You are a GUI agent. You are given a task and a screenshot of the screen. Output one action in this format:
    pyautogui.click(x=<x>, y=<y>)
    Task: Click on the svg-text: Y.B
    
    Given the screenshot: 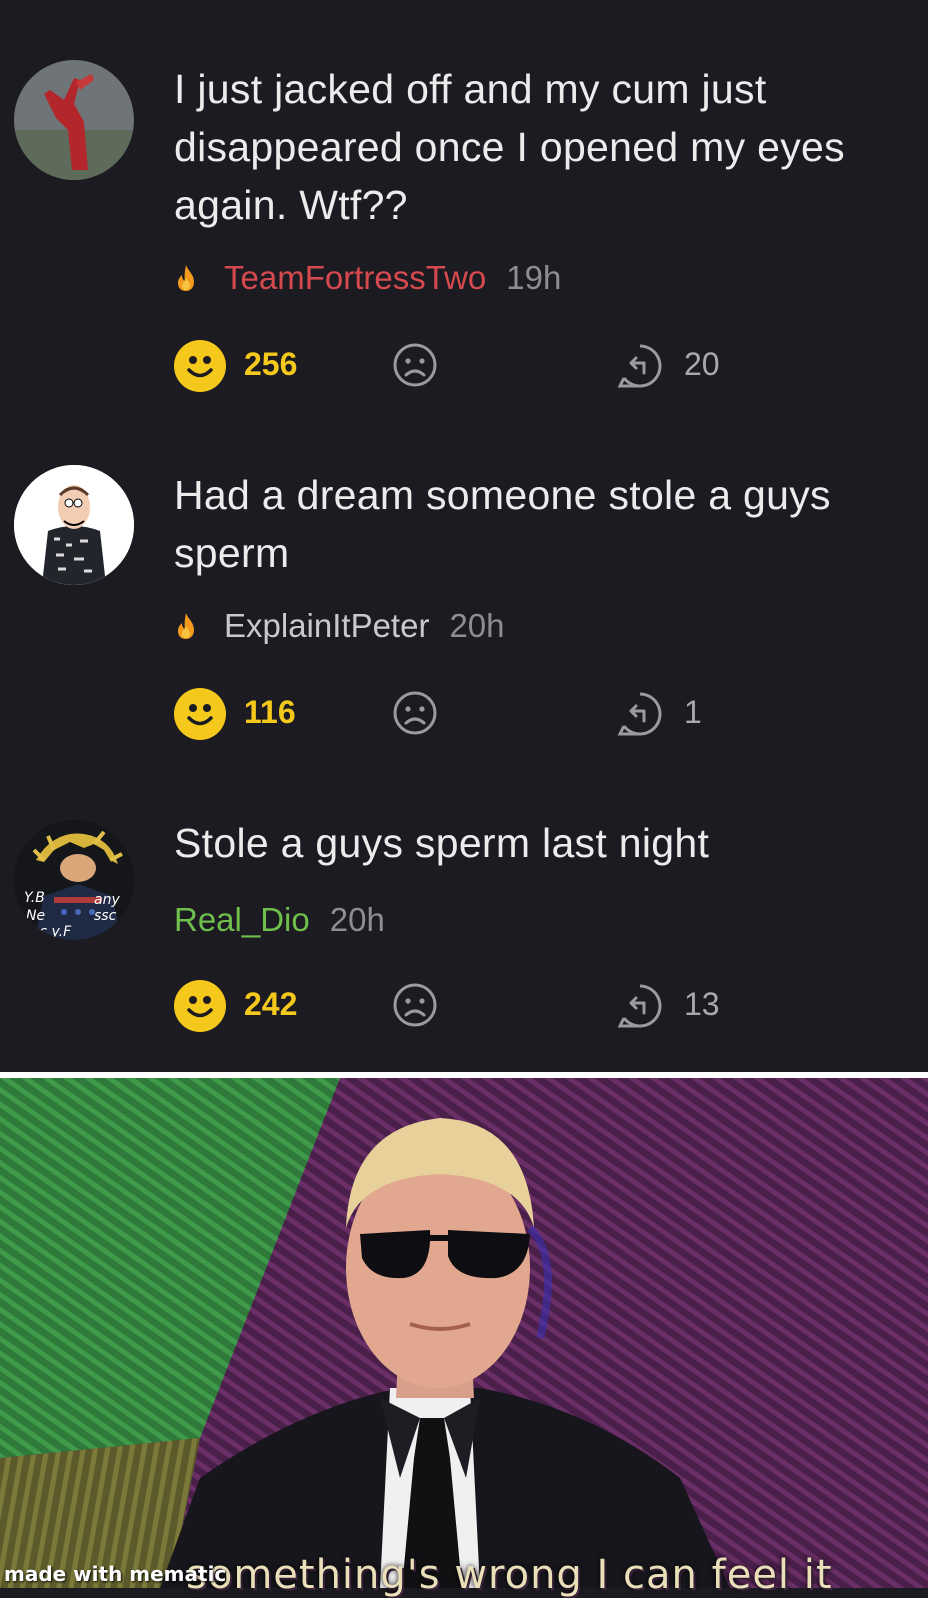 What is the action you would take?
    pyautogui.click(x=34, y=898)
    